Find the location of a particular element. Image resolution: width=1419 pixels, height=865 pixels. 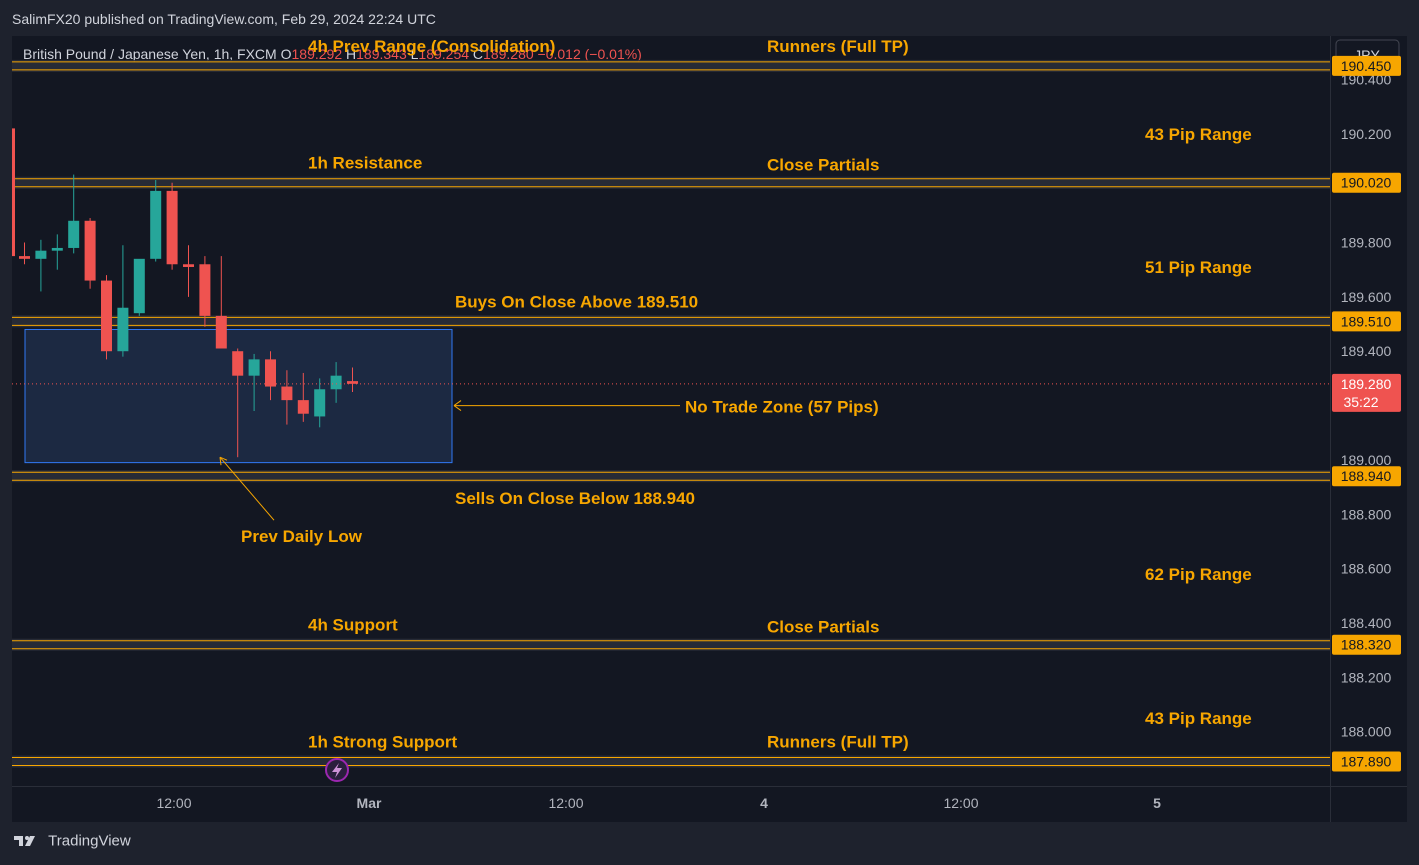

y-tick-label: 190.200 is located at coordinates (1366, 134).